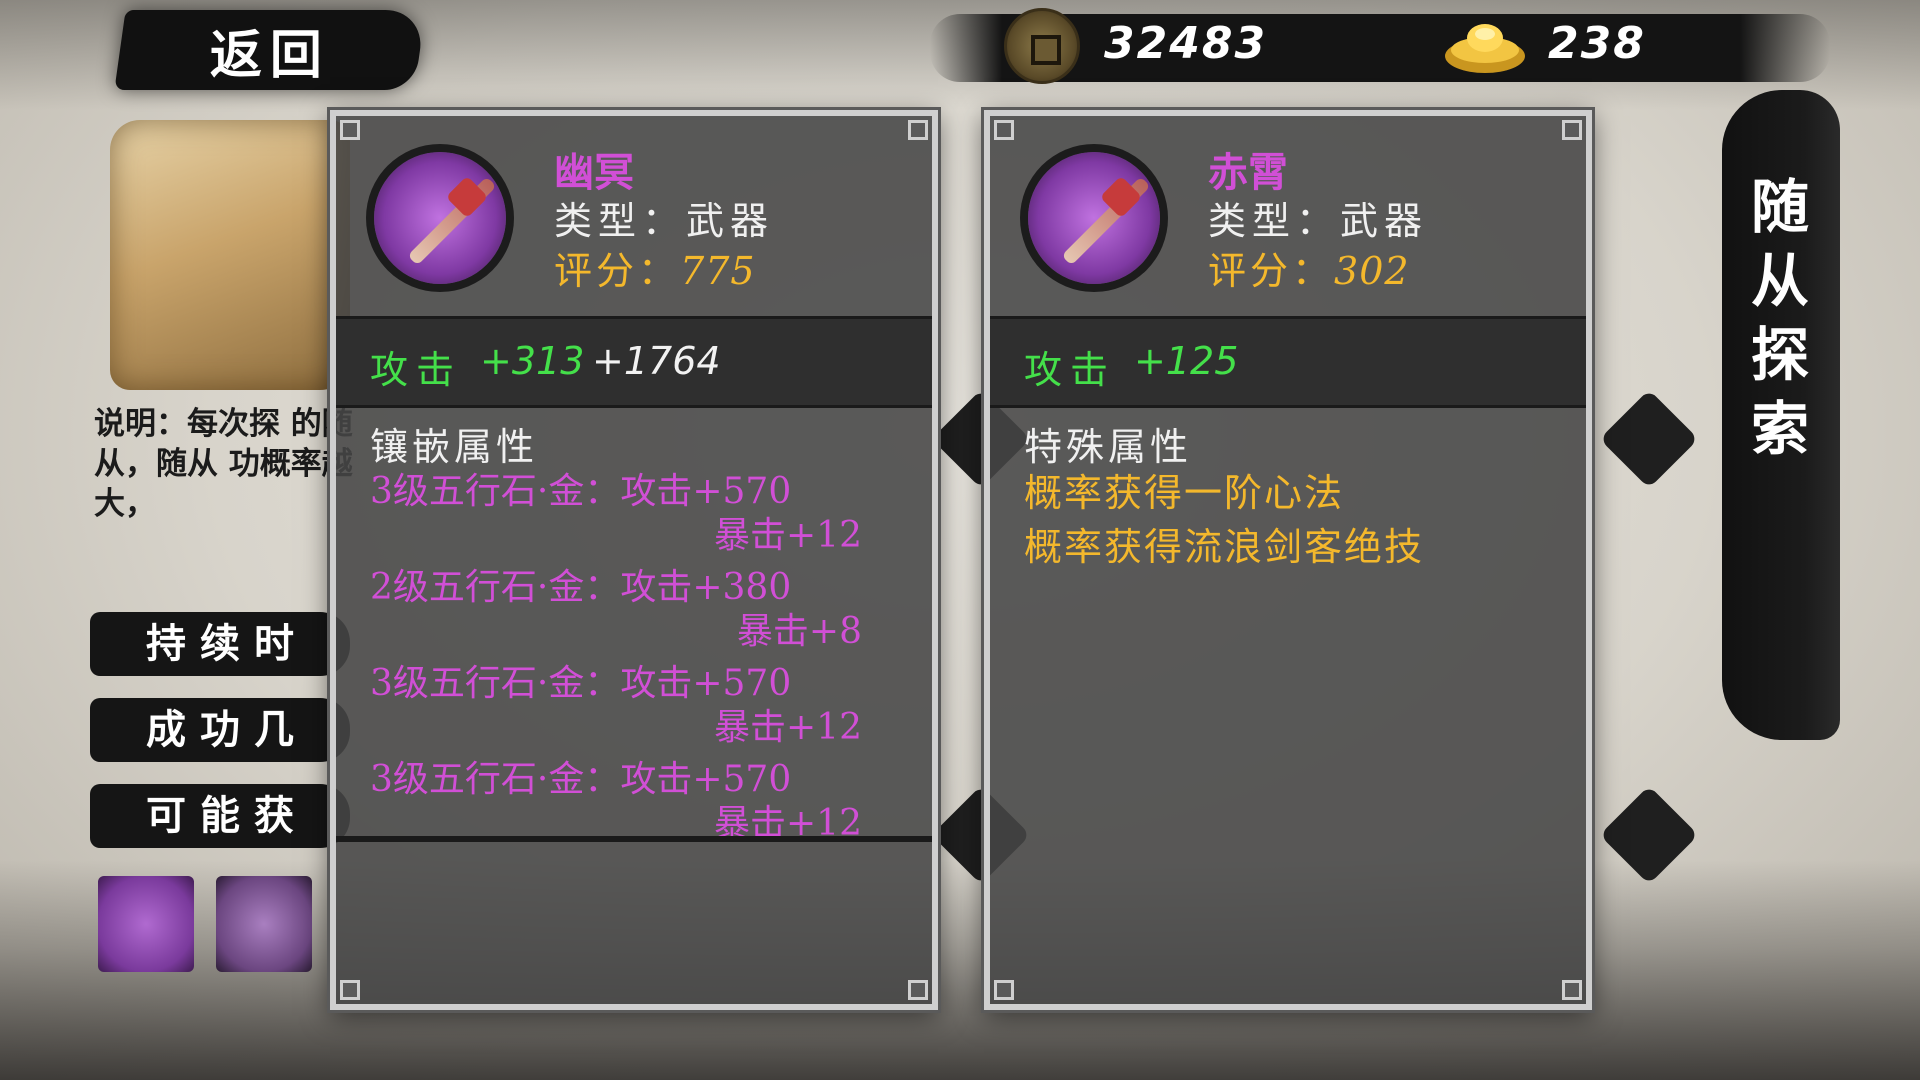 This screenshot has height=1080, width=1920. What do you see at coordinates (1779, 207) in the screenshot?
I see `title-char: 随` at bounding box center [1779, 207].